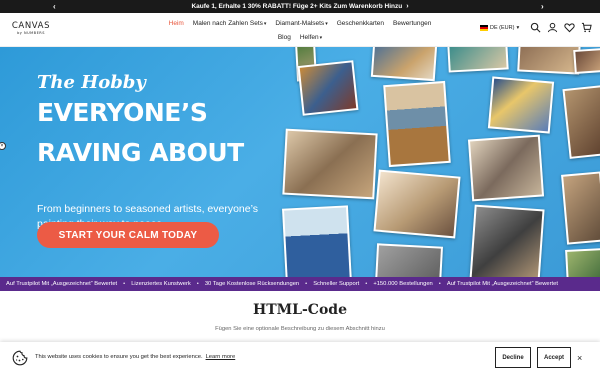 This screenshot has height=375, width=600. What do you see at coordinates (484, 28) in the screenshot?
I see `germany-flag-icon` at bounding box center [484, 28].